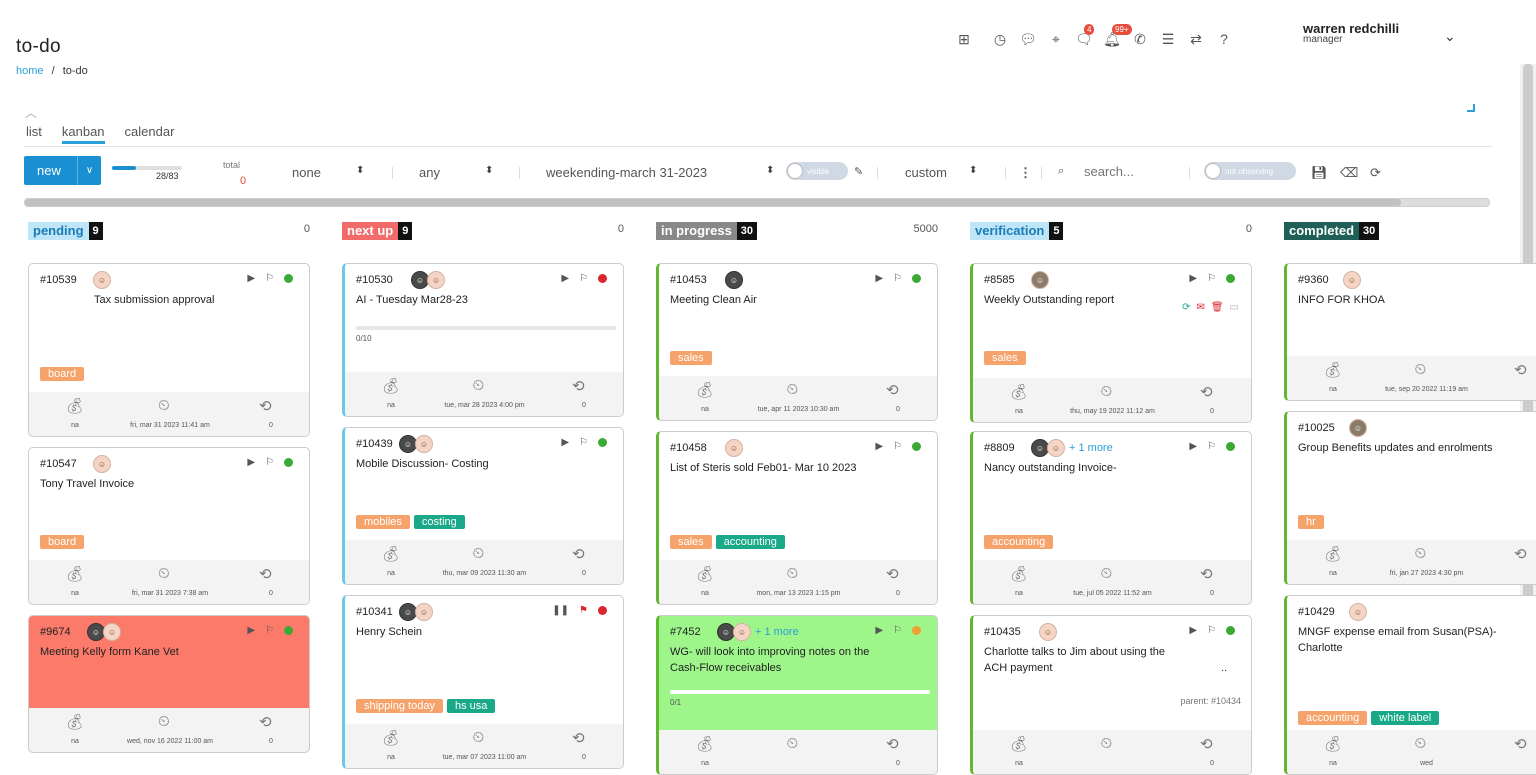 Image resolution: width=1536 pixels, height=775 pixels. Describe the element at coordinates (696, 231) in the screenshot. I see `column-label: in progress` at that location.